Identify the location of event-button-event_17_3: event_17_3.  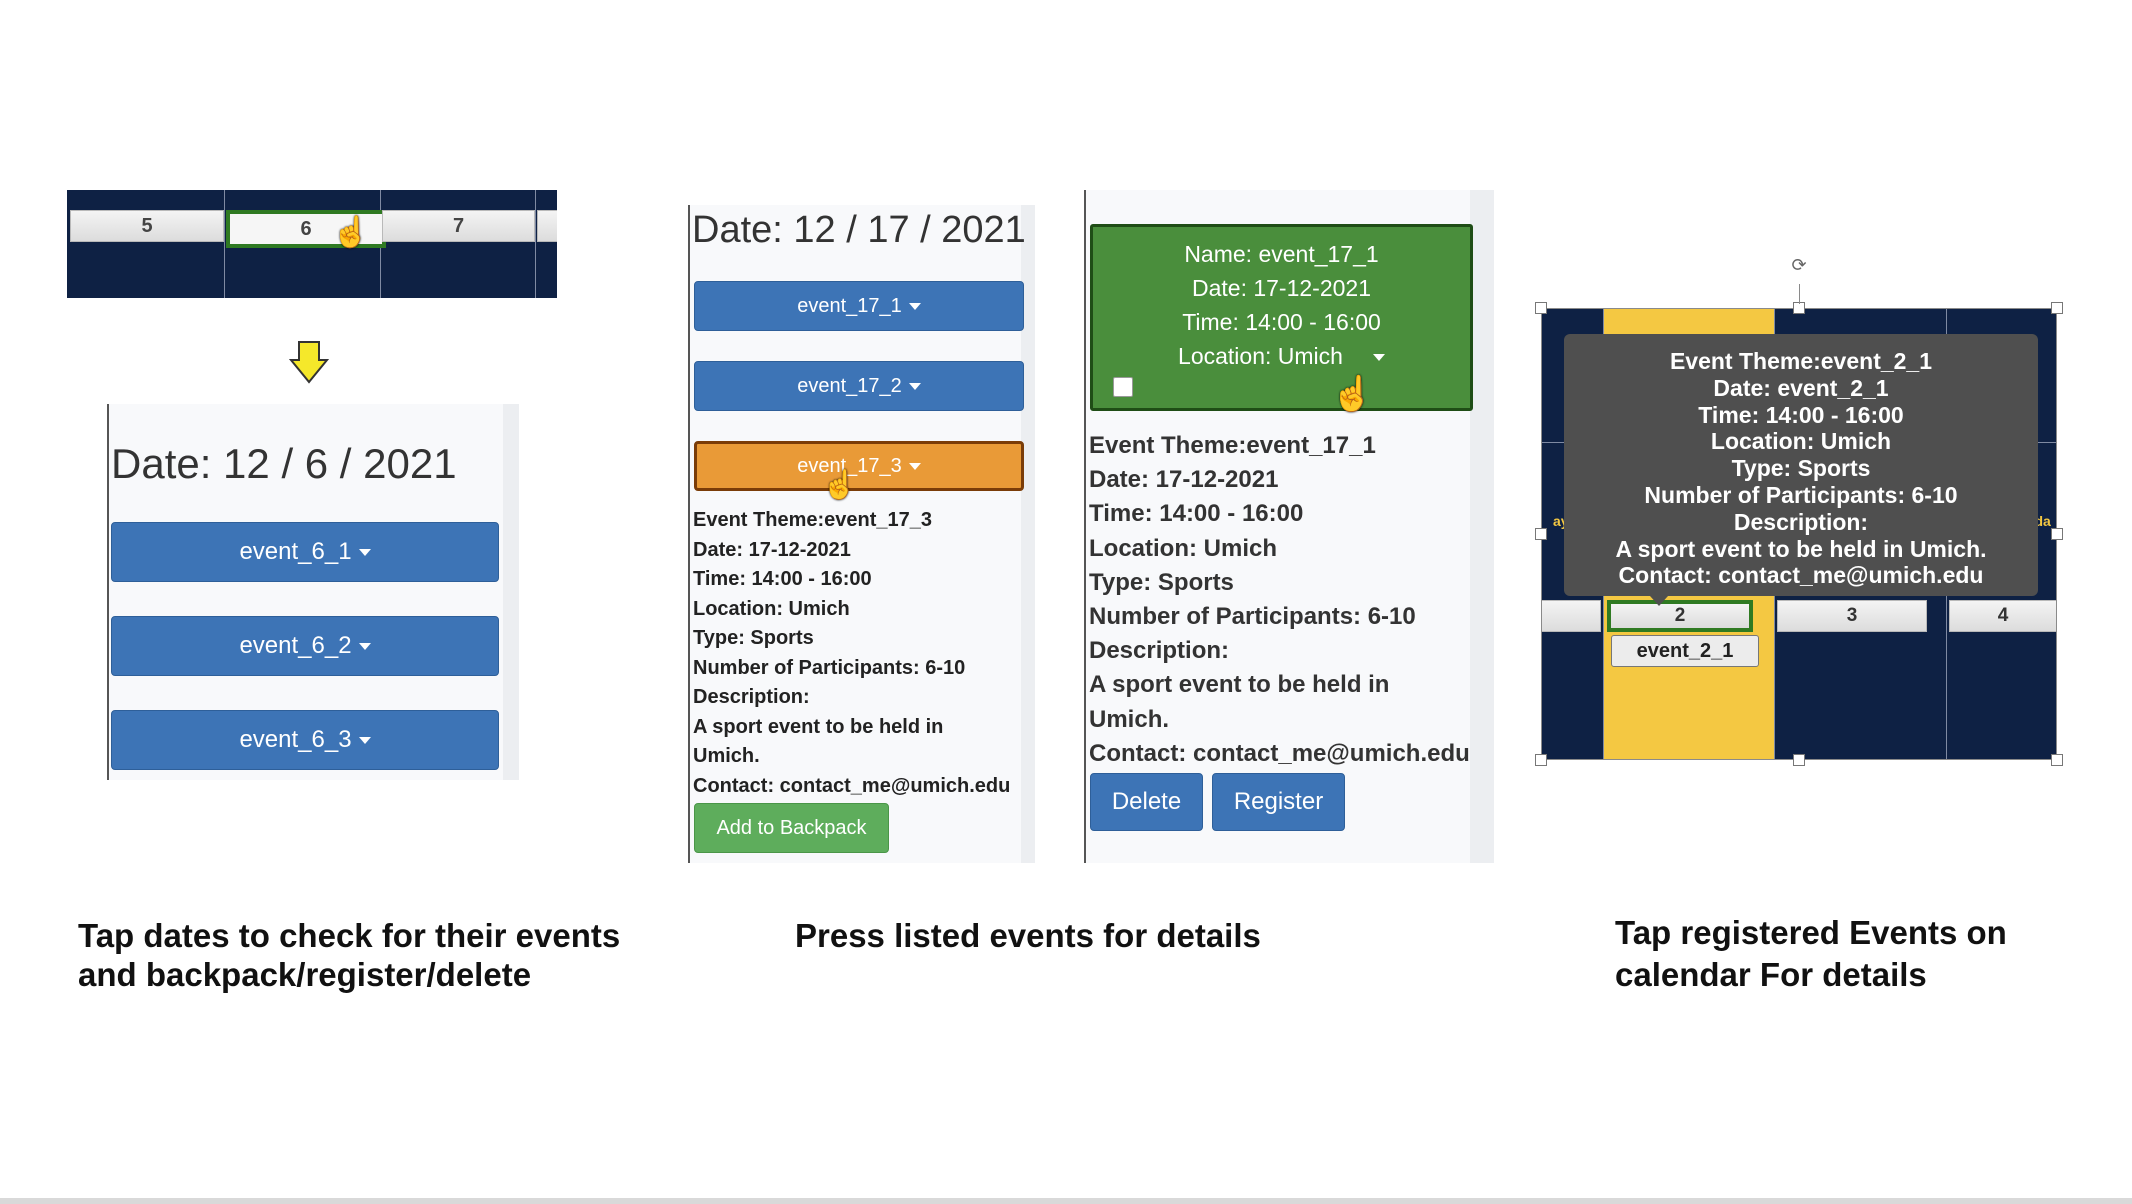
(859, 466).